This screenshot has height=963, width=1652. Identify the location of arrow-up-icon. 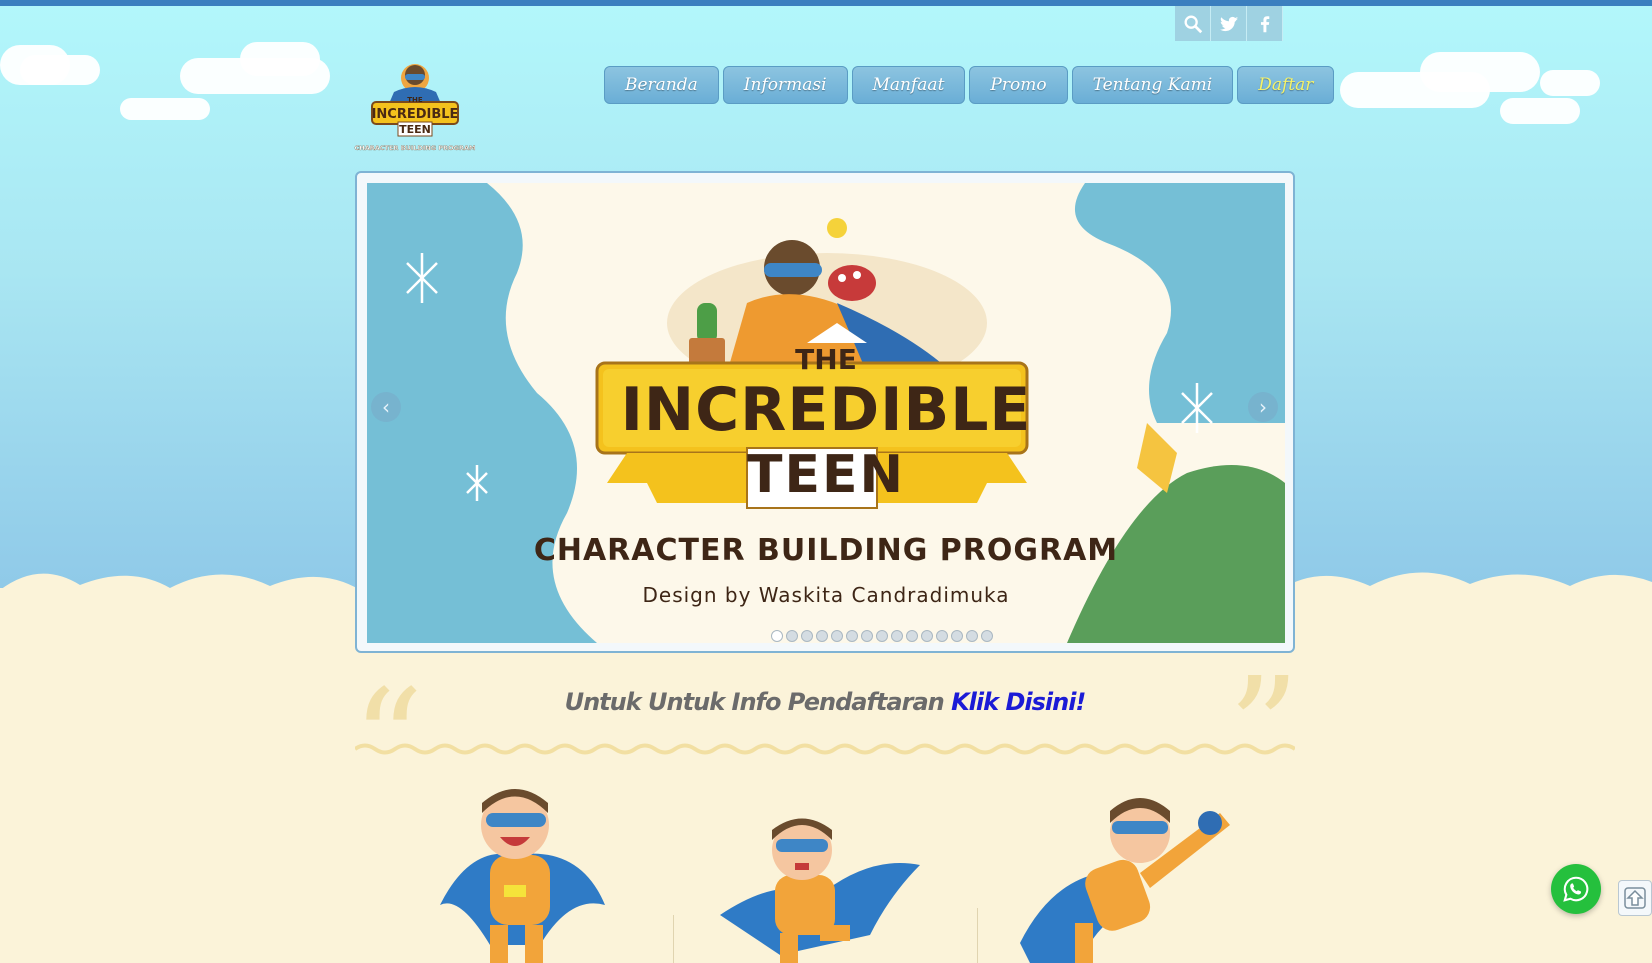
(1635, 898).